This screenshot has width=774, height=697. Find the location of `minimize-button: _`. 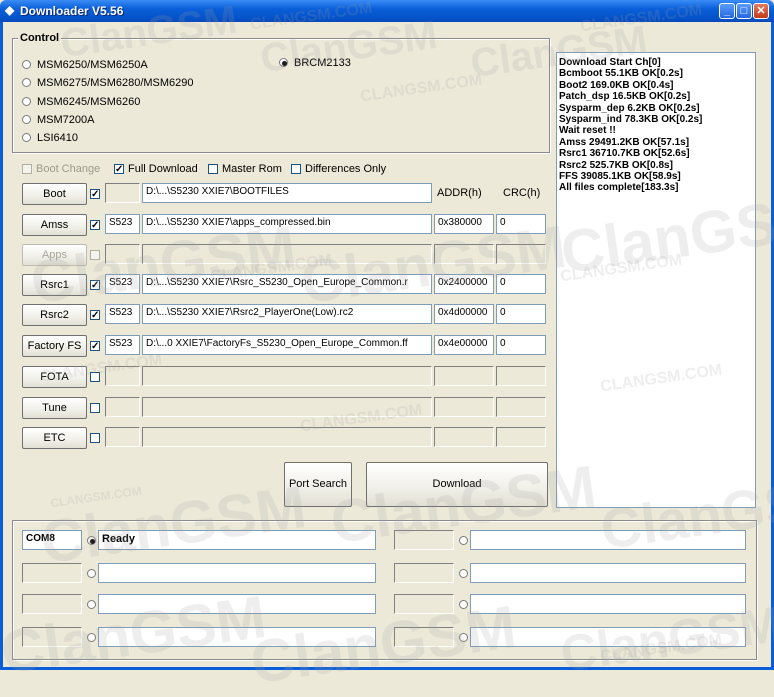

minimize-button: _ is located at coordinates (727, 11).